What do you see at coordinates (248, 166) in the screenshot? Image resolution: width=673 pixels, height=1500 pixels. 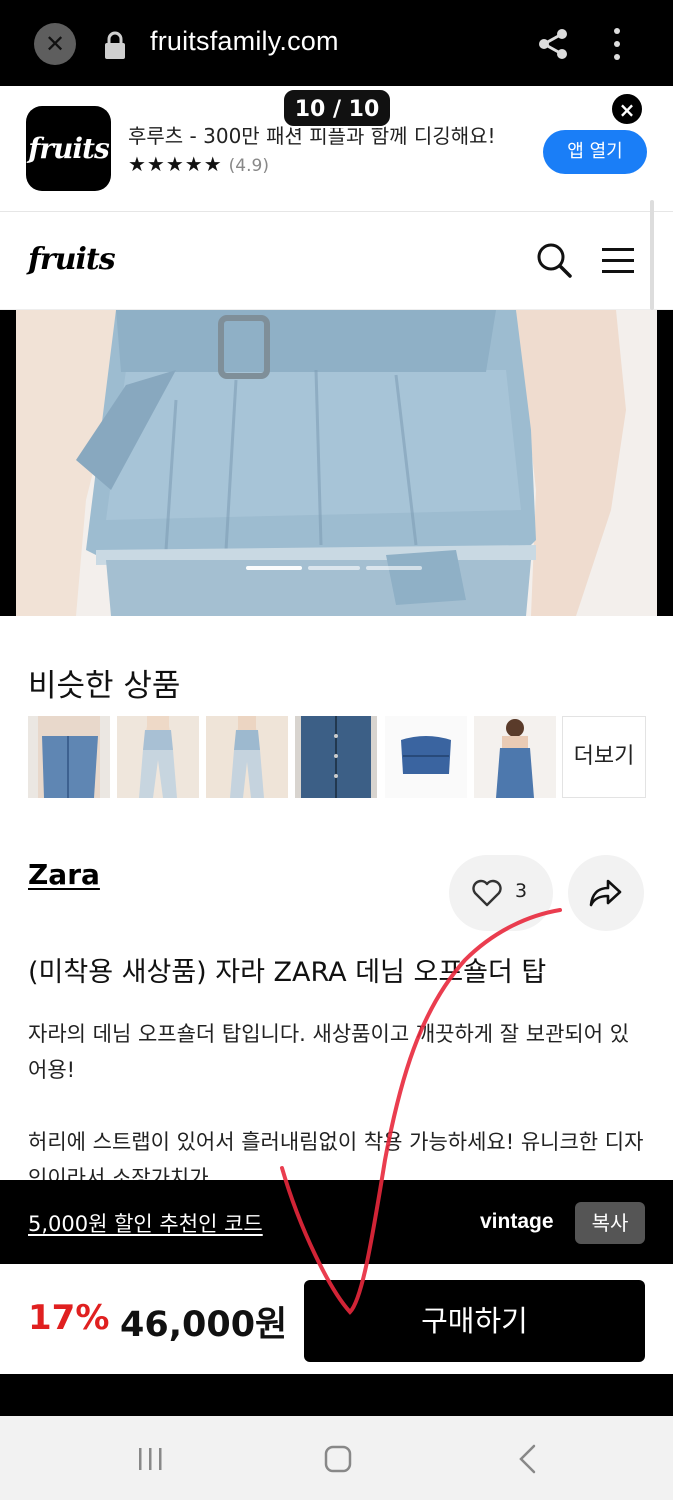 I see `rating-value: (4.9)` at bounding box center [248, 166].